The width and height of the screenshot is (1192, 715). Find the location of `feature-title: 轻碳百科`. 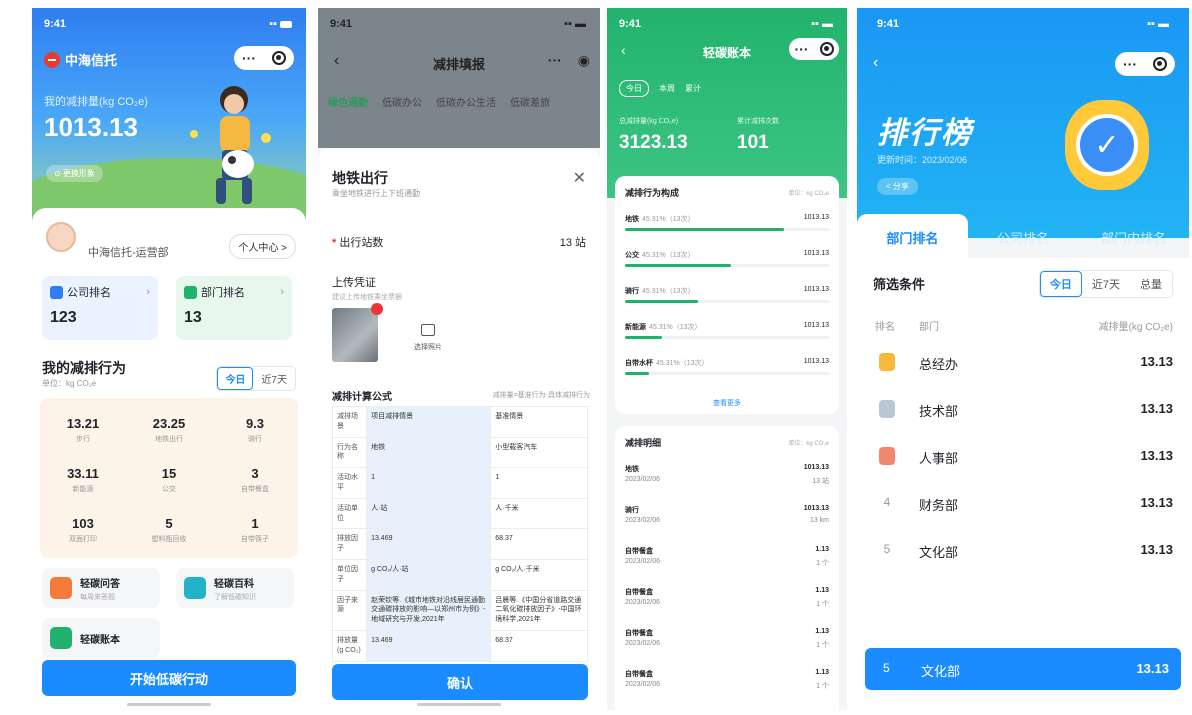

feature-title: 轻碳百科 is located at coordinates (234, 584).